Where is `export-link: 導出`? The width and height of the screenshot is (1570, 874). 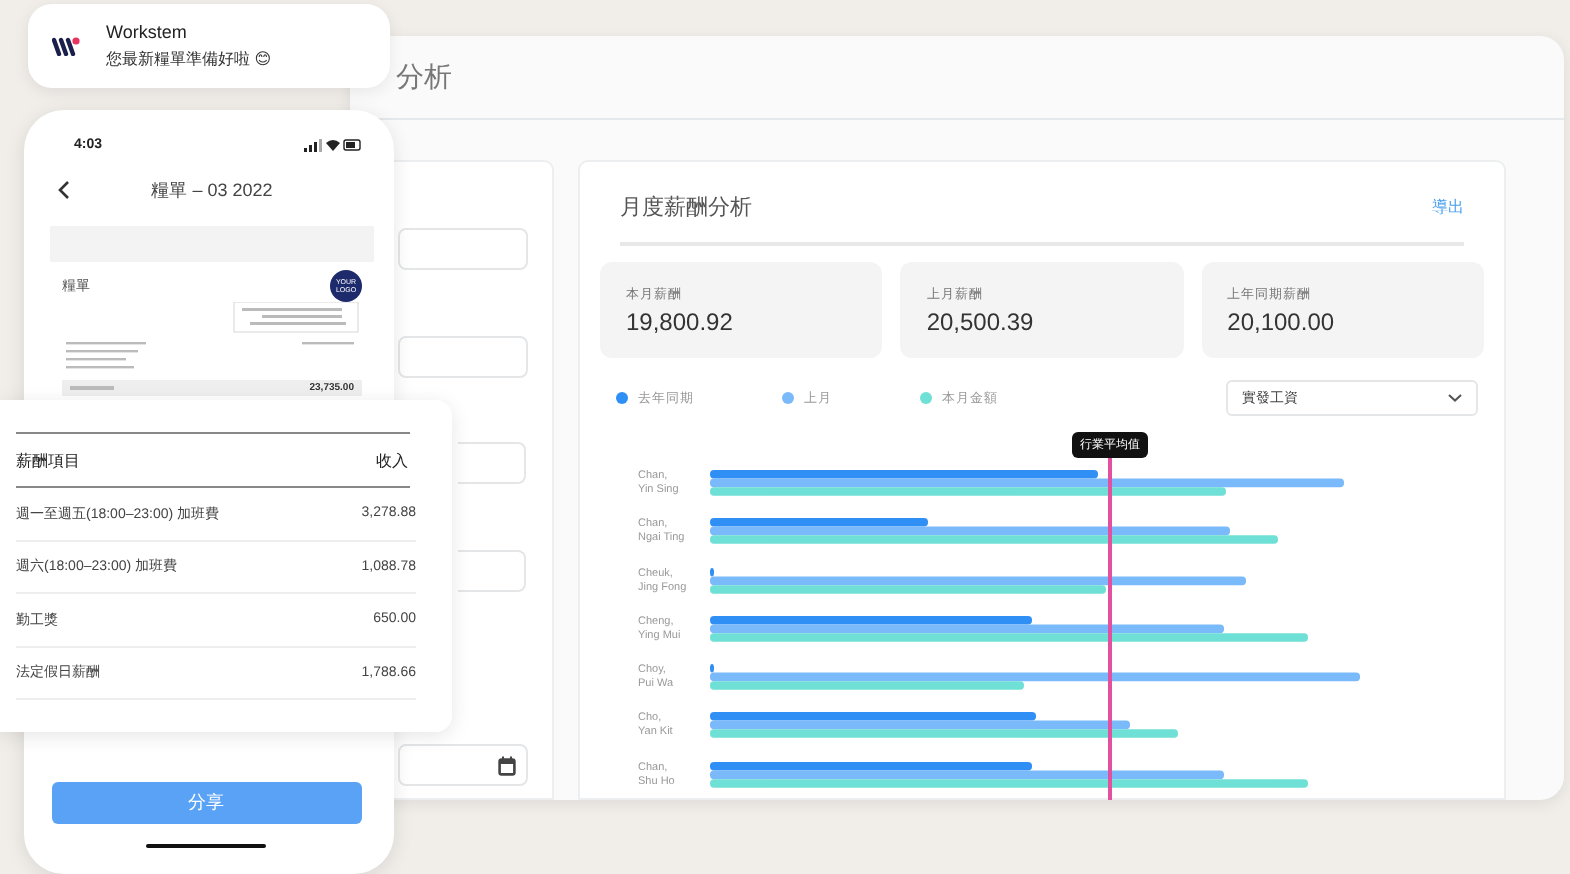
export-link: 導出 is located at coordinates (1448, 206).